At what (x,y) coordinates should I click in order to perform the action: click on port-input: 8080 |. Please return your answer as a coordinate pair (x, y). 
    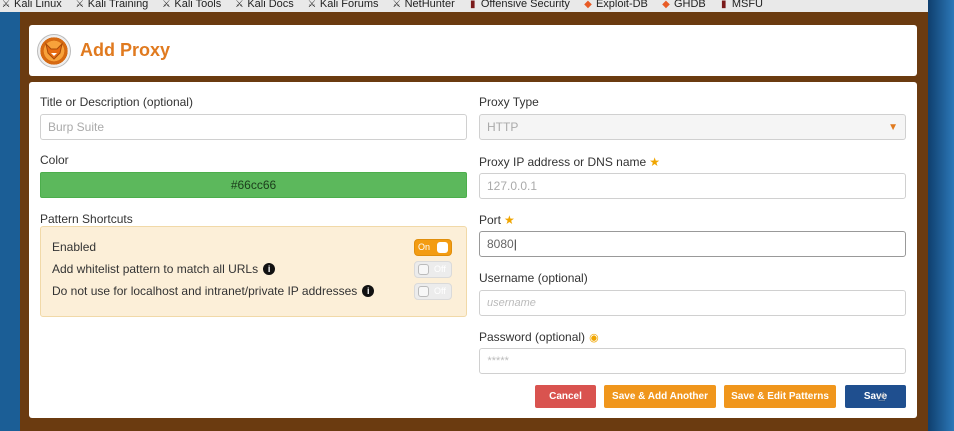
    Looking at the image, I should click on (692, 244).